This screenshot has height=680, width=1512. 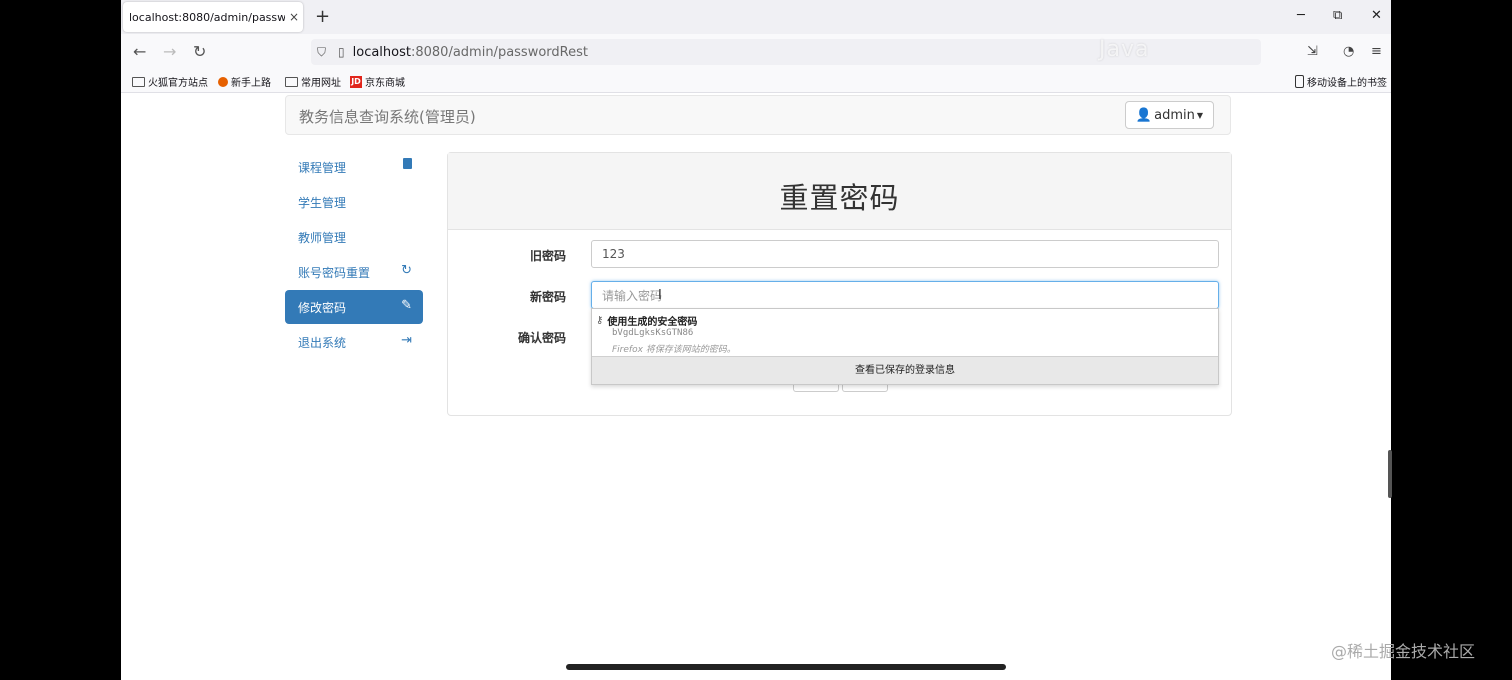 What do you see at coordinates (652, 322) in the screenshot?
I see `autofill-title: 使用生成的安全密码` at bounding box center [652, 322].